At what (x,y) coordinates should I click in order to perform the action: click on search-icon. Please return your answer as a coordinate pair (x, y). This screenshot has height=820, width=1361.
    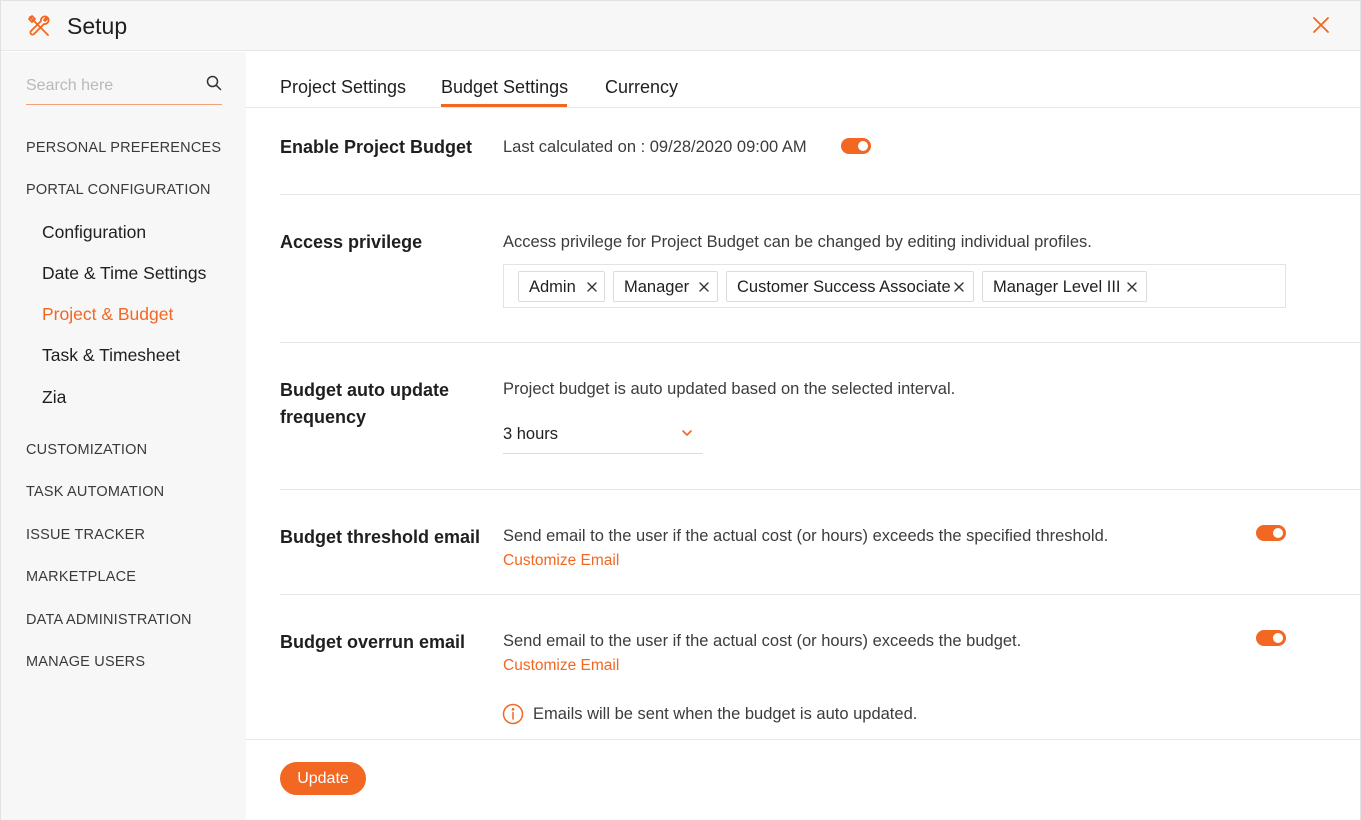
    Looking at the image, I should click on (214, 83).